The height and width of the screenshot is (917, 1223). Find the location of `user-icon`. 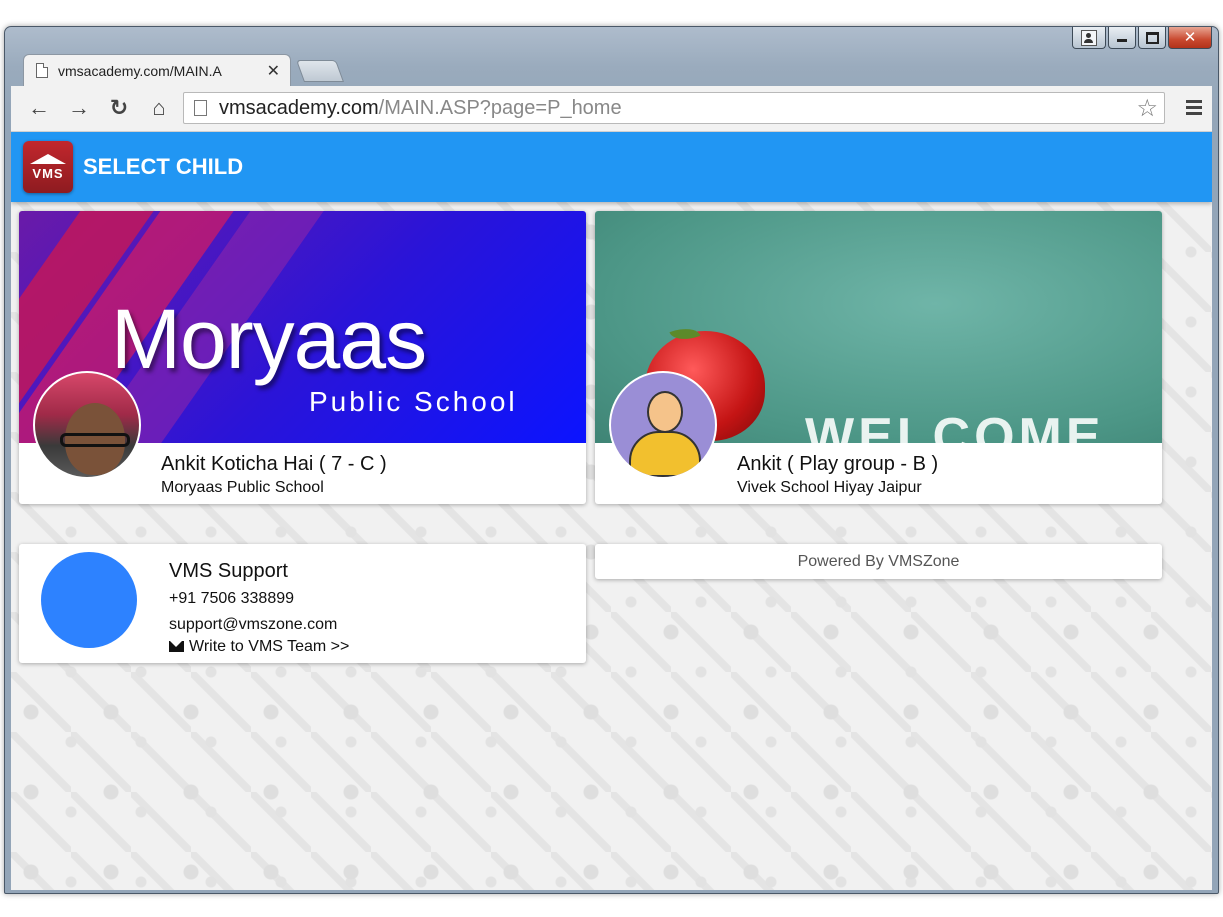

user-icon is located at coordinates (1089, 37).